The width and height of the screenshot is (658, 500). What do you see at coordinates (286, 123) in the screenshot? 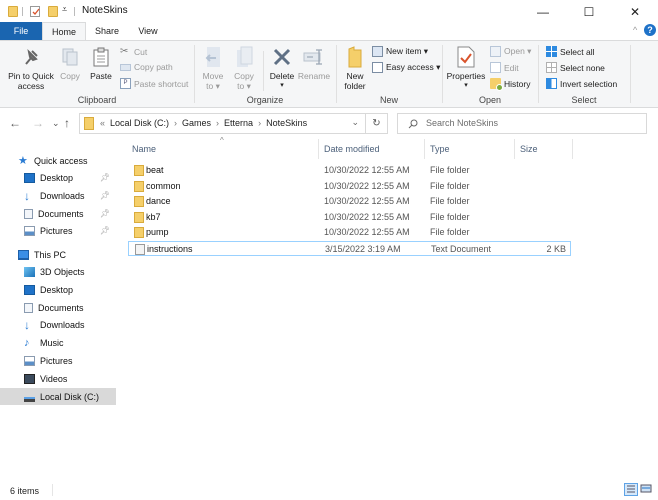
I see `breadcrumb-noteskins: NoteSkins` at bounding box center [286, 123].